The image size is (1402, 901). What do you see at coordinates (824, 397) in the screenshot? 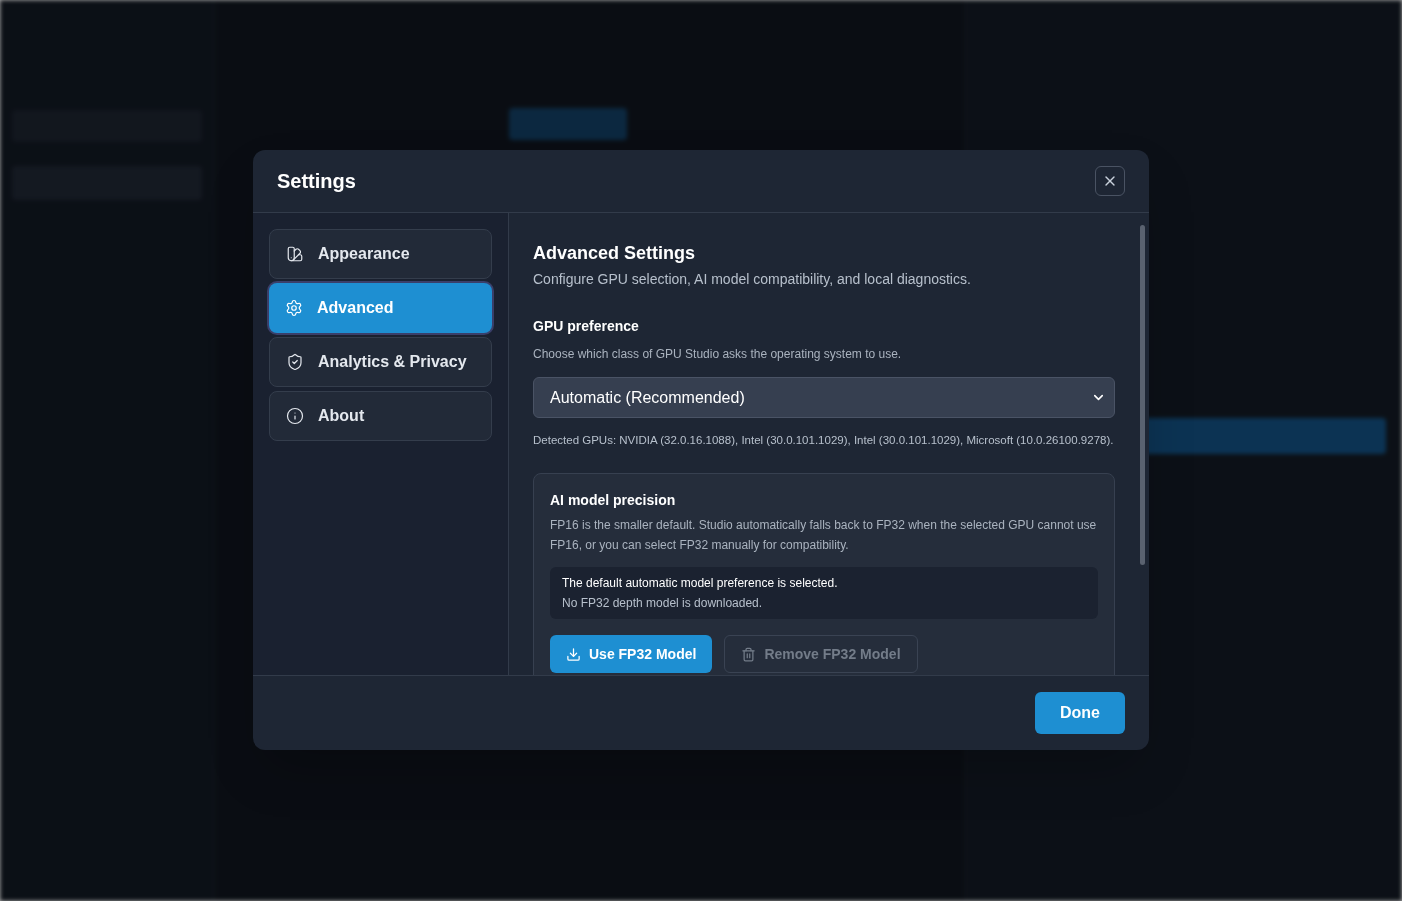
I see `gpu-select: Automatic (Recommended)` at bounding box center [824, 397].